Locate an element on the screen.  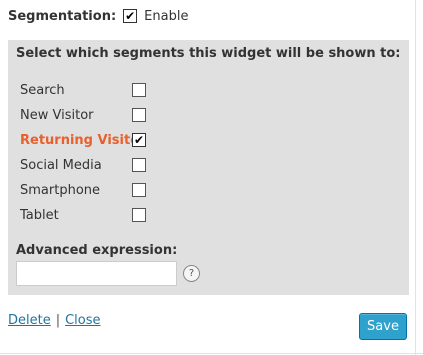
segment-new-visitor-checkbox is located at coordinates (139, 115).